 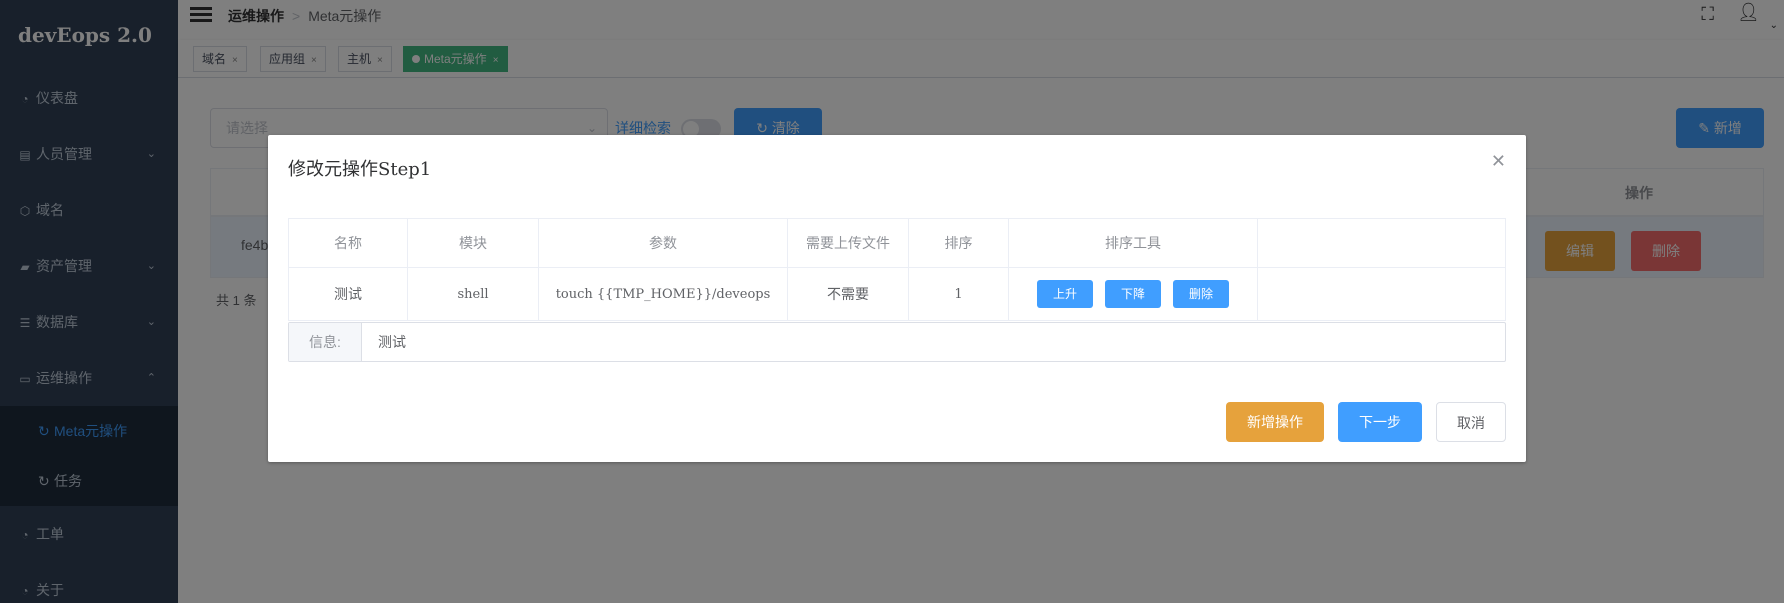 What do you see at coordinates (958, 243) in the screenshot?
I see `column-header: 排序` at bounding box center [958, 243].